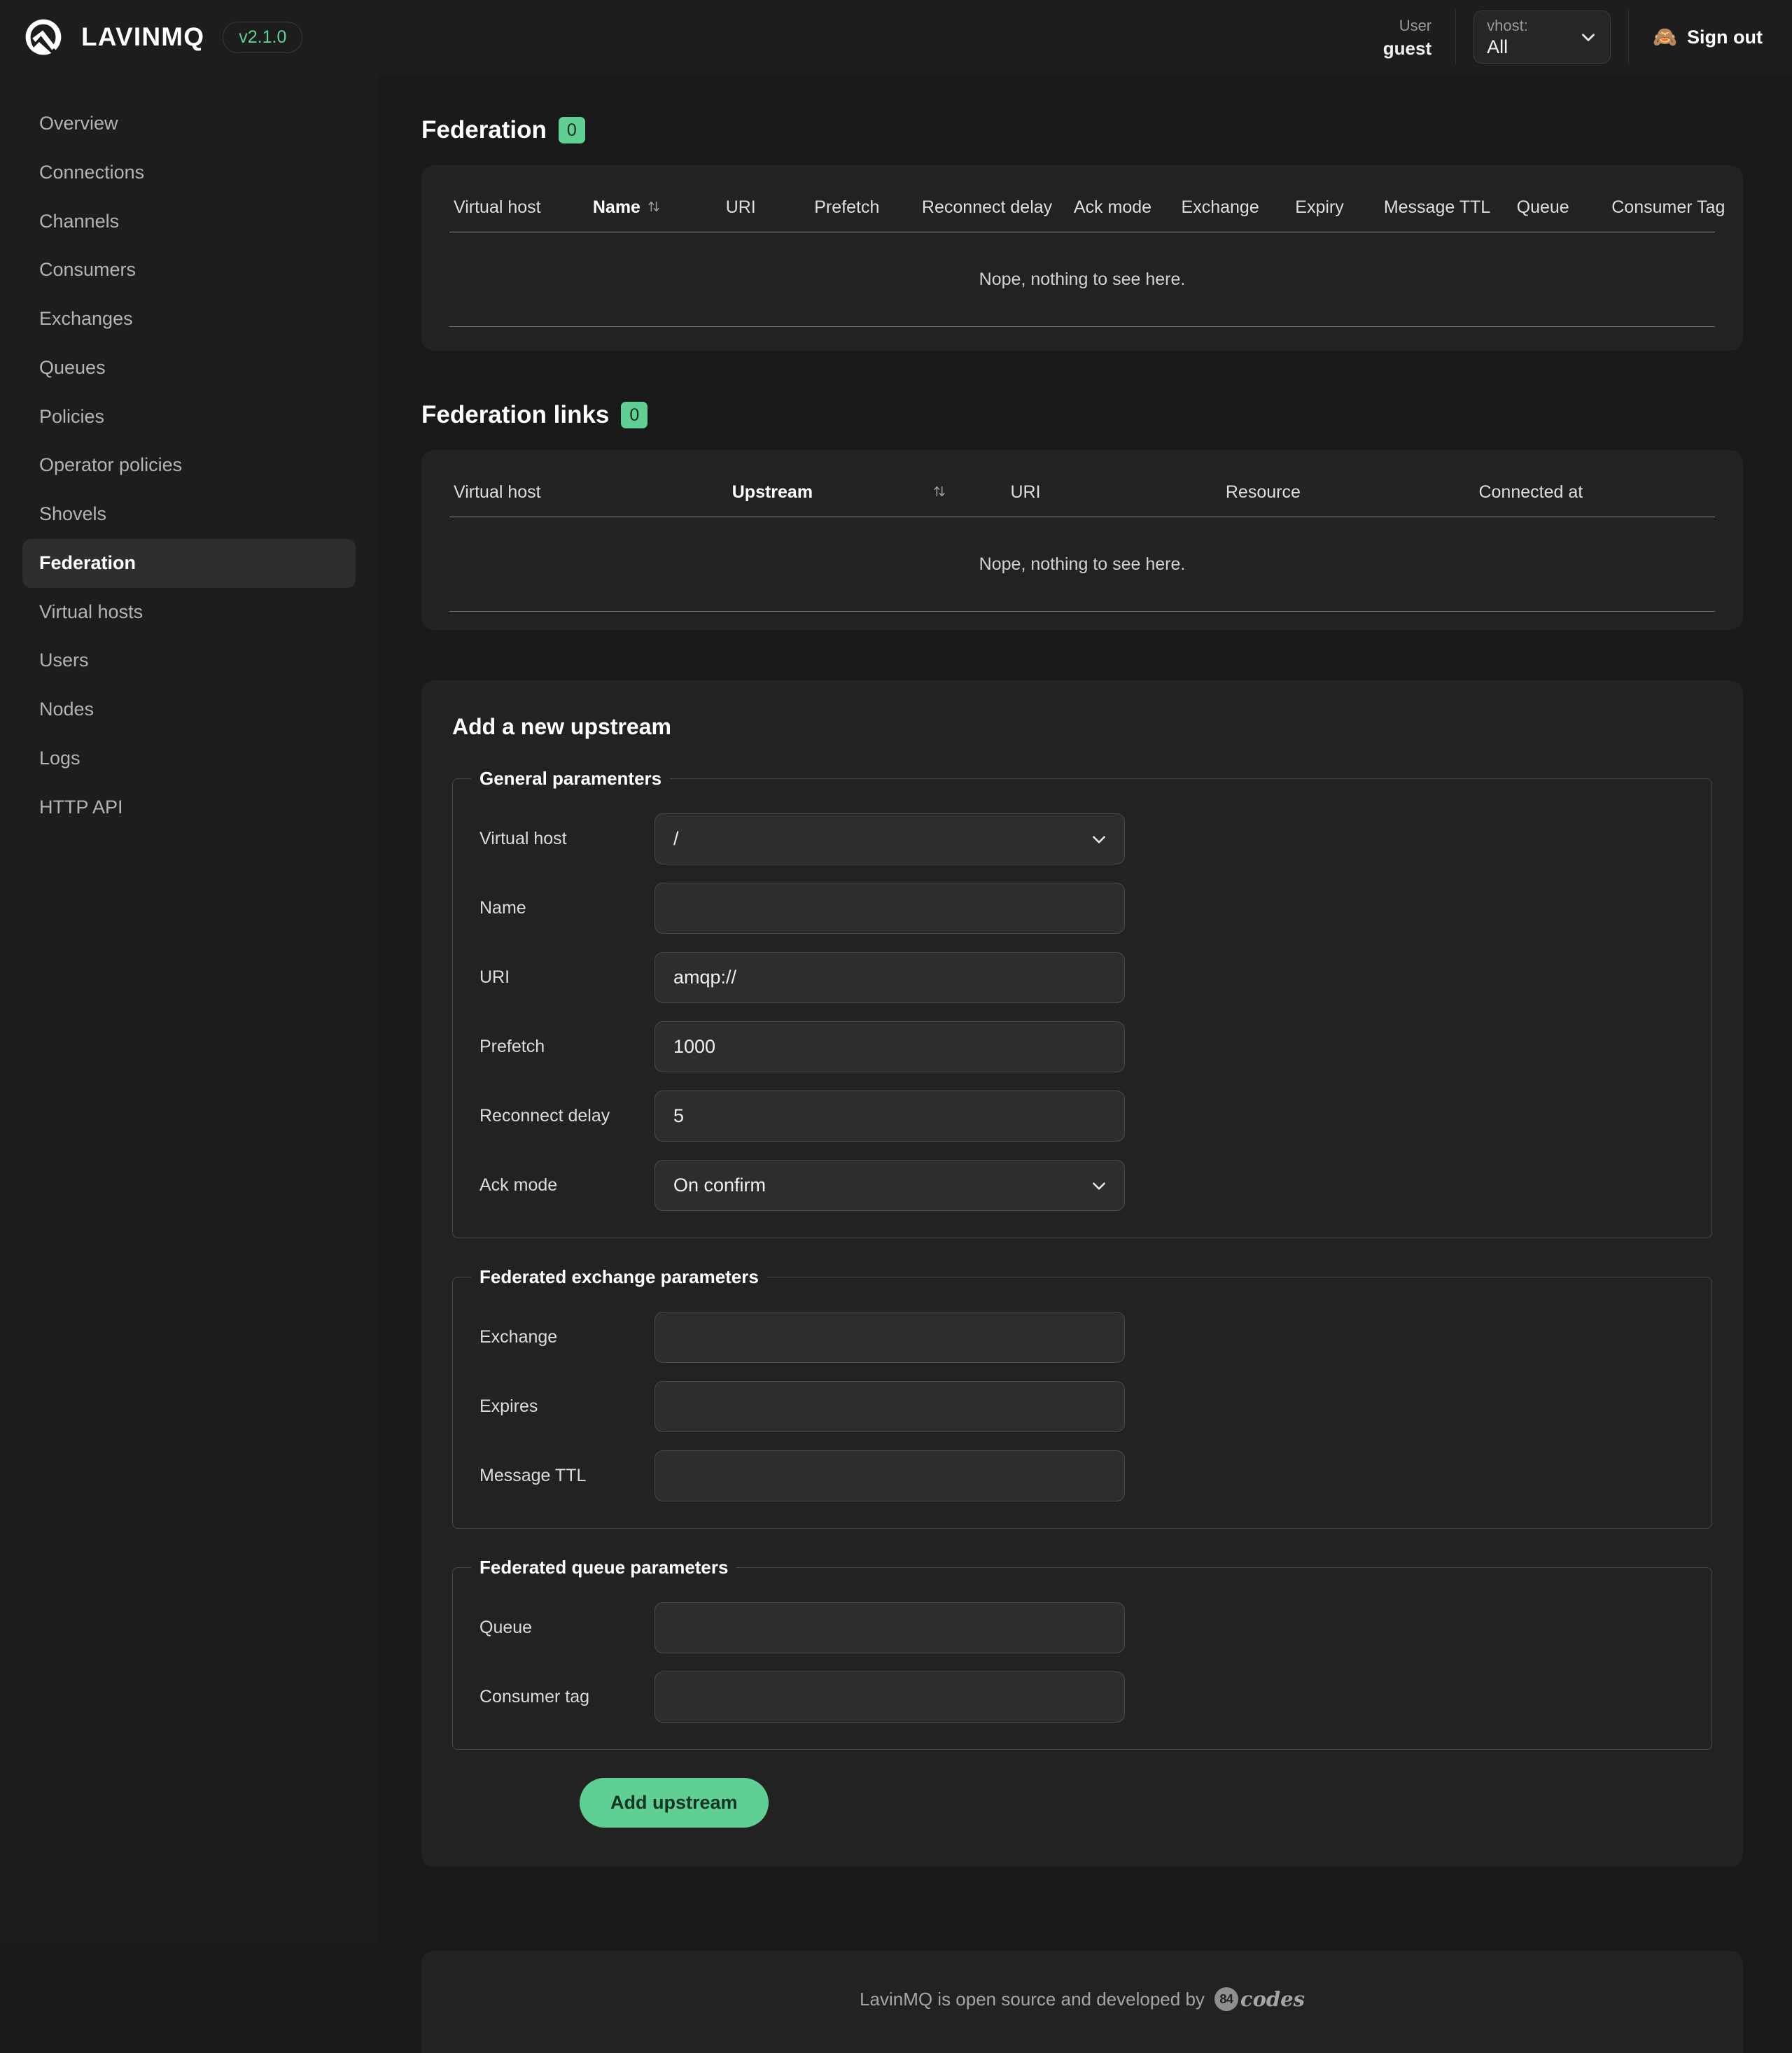 Image resolution: width=1792 pixels, height=2053 pixels. I want to click on header-right-group: User guest vhost: All 🙈 Sign out, so click(1573, 37).